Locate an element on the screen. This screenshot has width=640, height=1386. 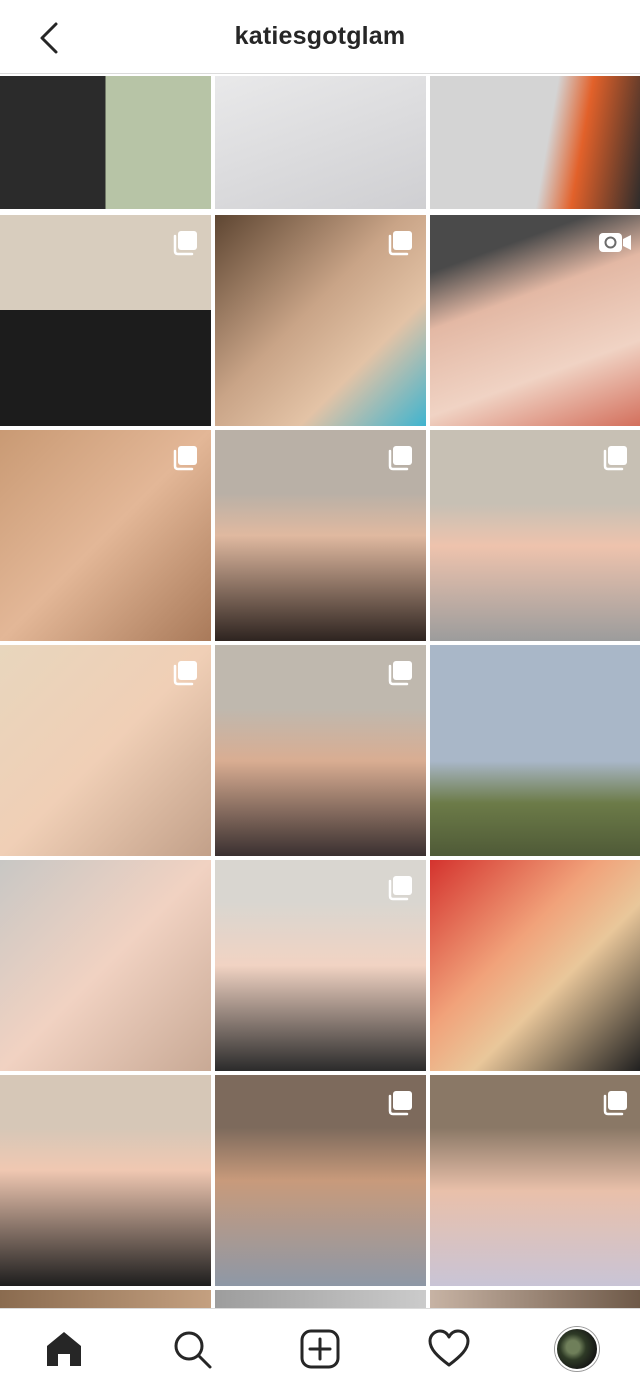
home-icon is located at coordinates (64, 1349).